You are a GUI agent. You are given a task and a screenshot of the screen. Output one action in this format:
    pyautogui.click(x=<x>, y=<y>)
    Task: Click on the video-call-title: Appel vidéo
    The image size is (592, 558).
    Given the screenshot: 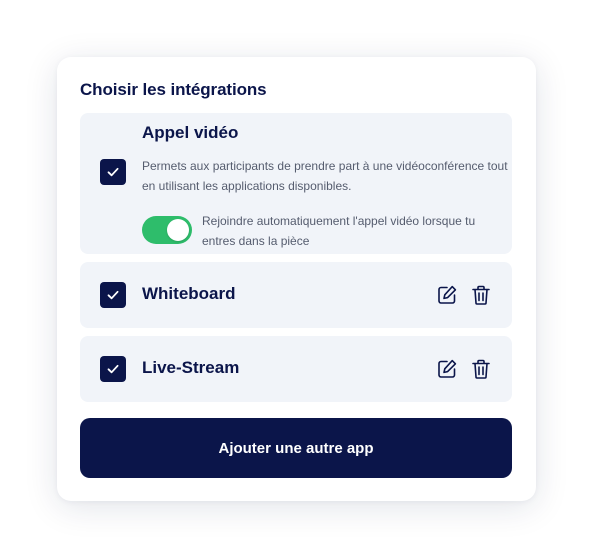 What is the action you would take?
    pyautogui.click(x=190, y=132)
    